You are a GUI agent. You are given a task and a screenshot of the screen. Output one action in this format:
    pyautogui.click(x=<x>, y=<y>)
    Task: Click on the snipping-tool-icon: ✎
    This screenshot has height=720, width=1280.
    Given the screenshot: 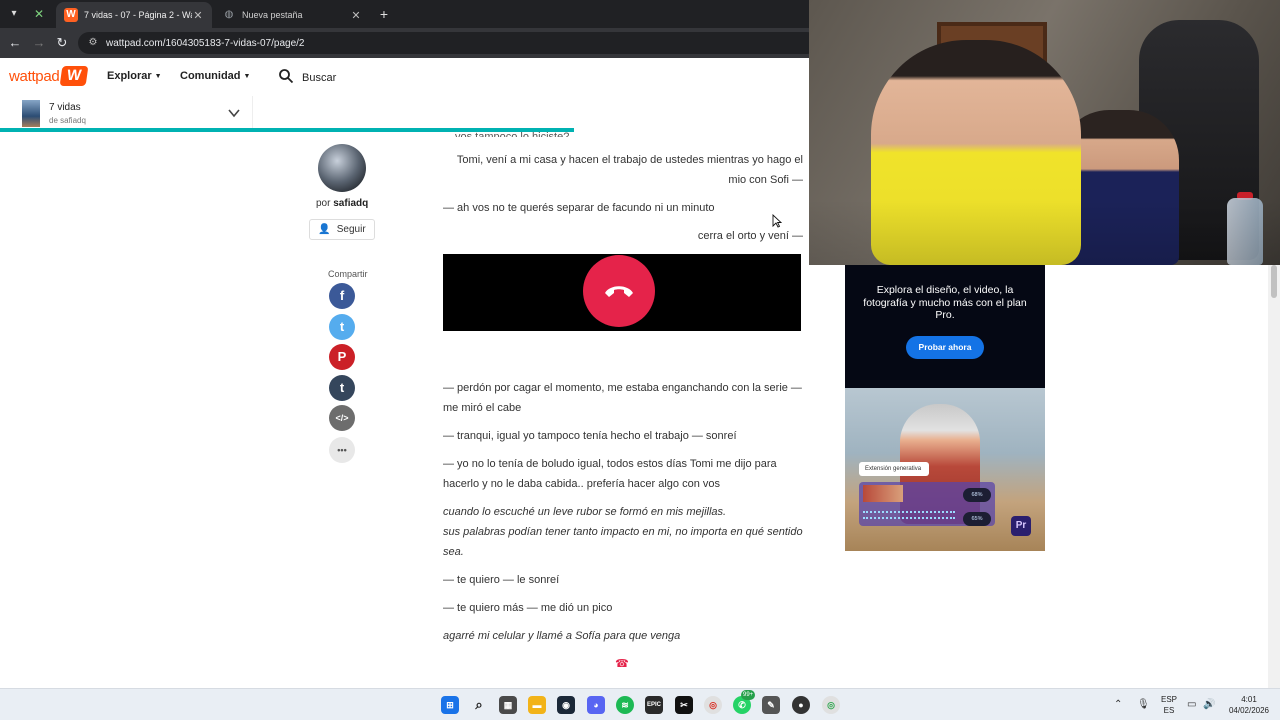 What is the action you would take?
    pyautogui.click(x=771, y=705)
    